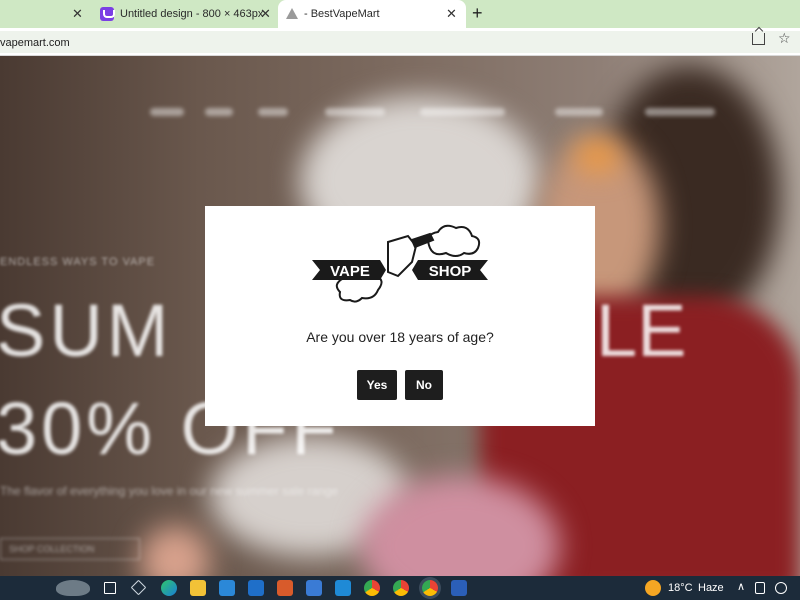  Describe the element at coordinates (350, 271) in the screenshot. I see `logo-text-vape: VAPE` at that location.